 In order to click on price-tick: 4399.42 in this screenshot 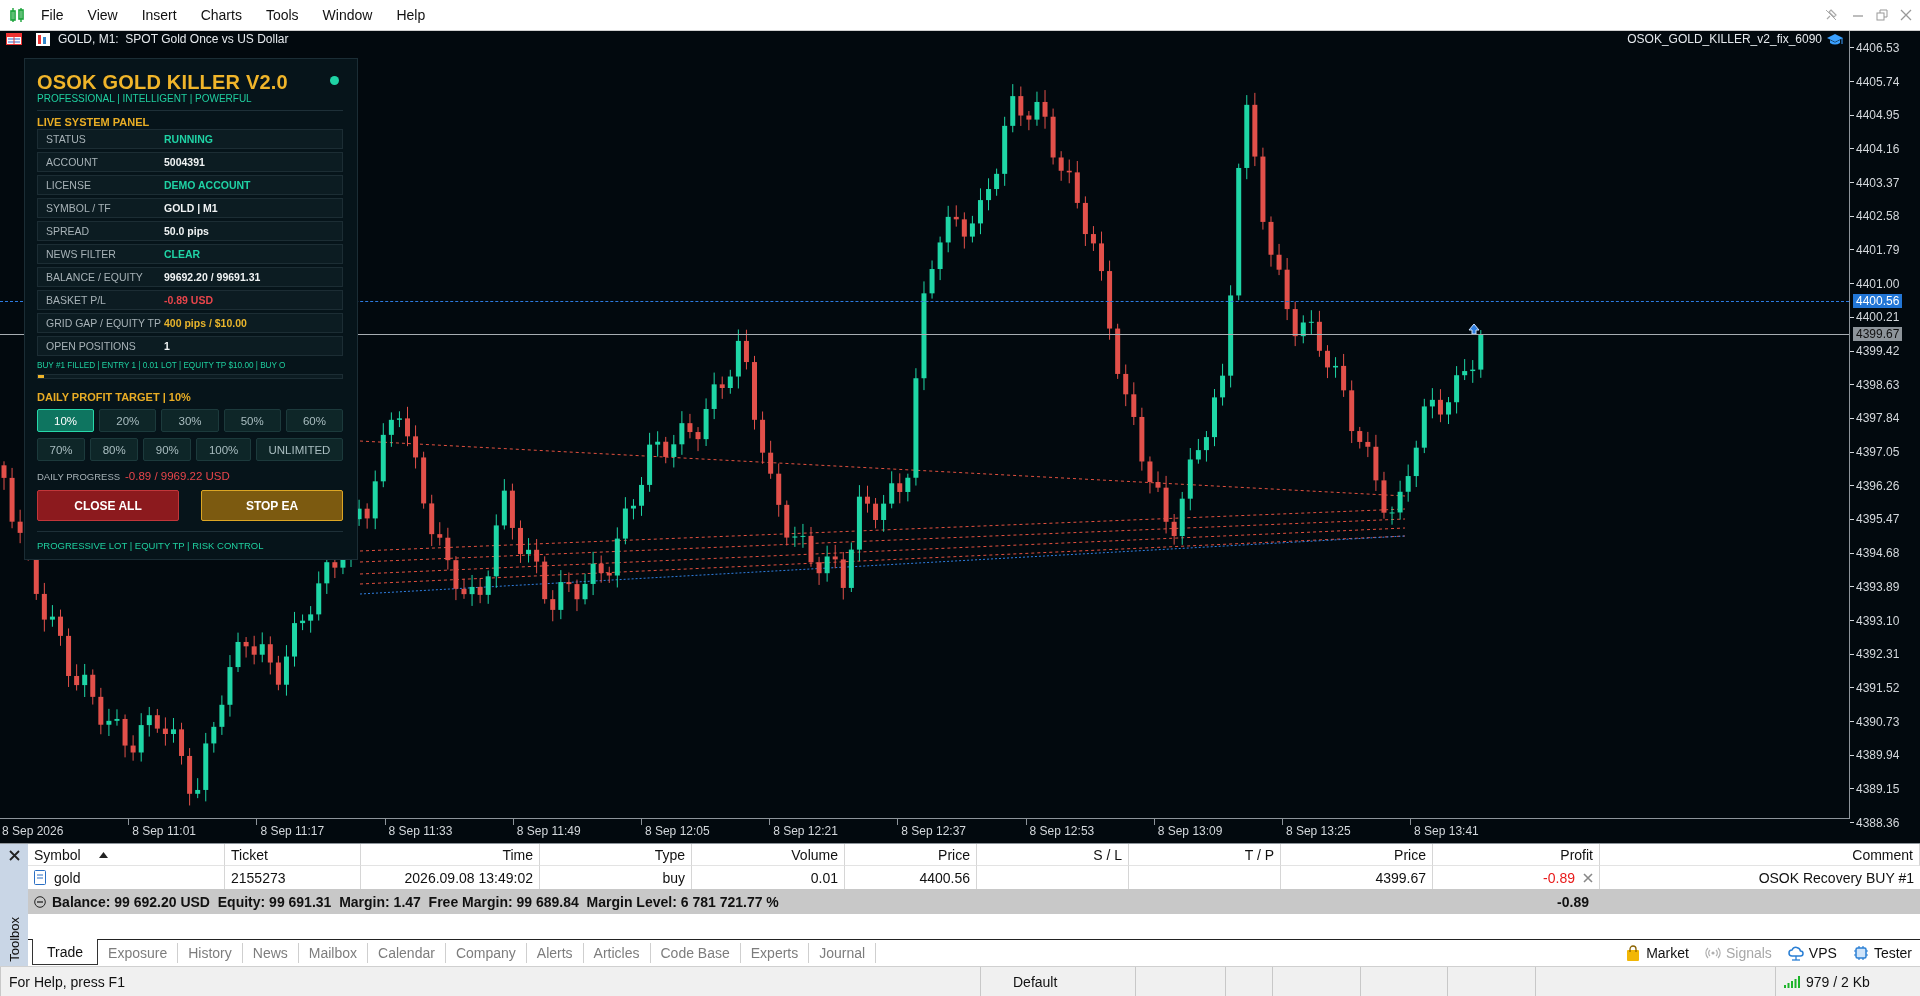, I will do `click(1878, 351)`.